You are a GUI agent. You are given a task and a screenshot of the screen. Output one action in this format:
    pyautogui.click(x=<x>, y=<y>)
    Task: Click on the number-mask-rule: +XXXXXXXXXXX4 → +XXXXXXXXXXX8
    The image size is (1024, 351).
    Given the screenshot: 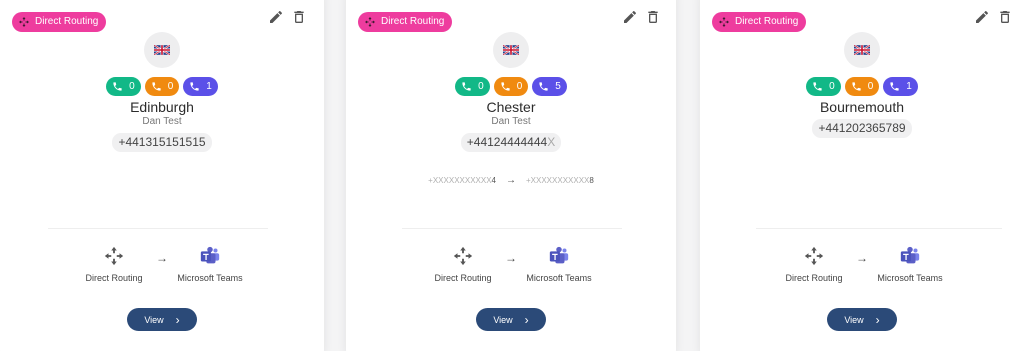 What is the action you would take?
    pyautogui.click(x=511, y=180)
    